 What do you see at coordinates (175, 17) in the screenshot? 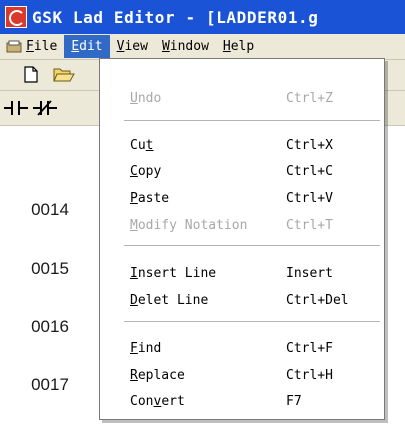
I see `window-title: GSK Lad Editor - [LADDER01.g` at bounding box center [175, 17].